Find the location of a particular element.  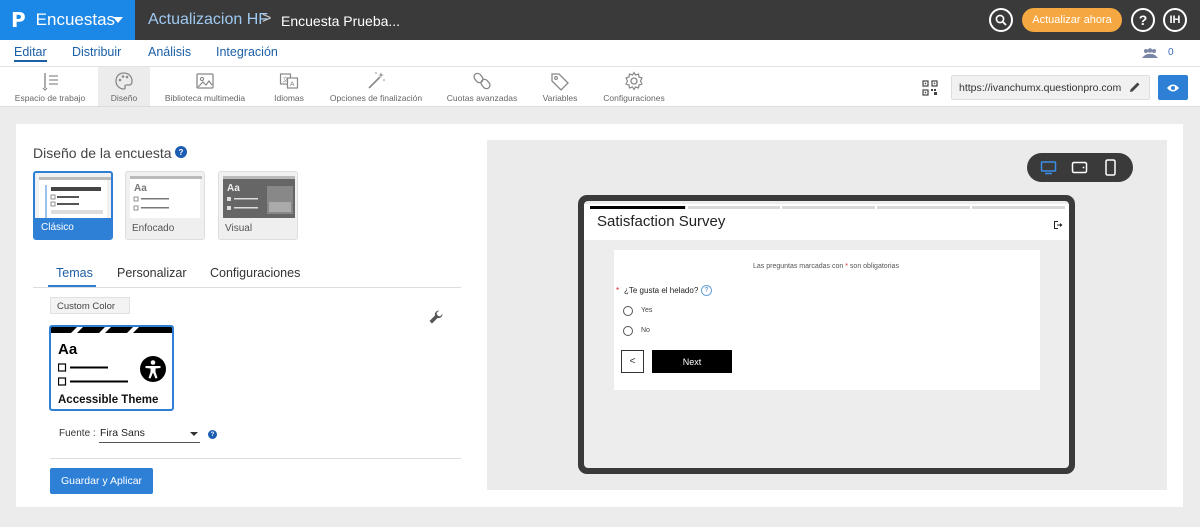

radio-no is located at coordinates (628, 331).